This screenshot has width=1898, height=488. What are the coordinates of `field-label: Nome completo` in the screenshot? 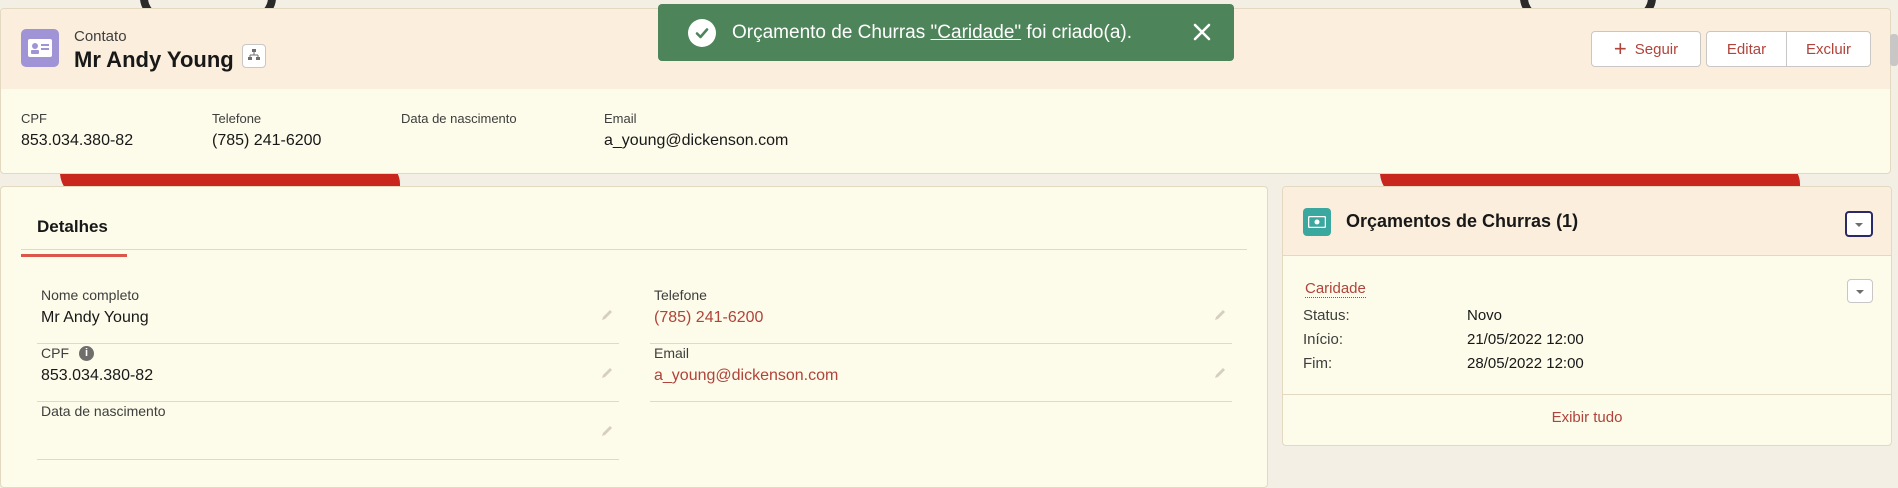 It's located at (90, 295).